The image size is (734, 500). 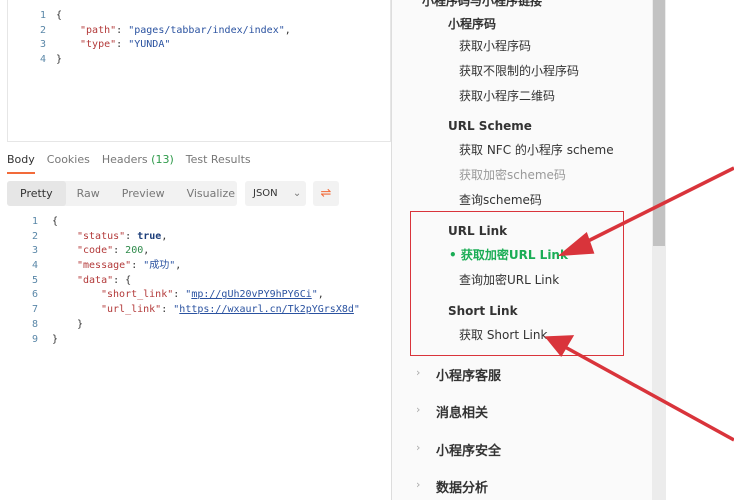 I want to click on annotation-arrows, so click(x=639, y=304).